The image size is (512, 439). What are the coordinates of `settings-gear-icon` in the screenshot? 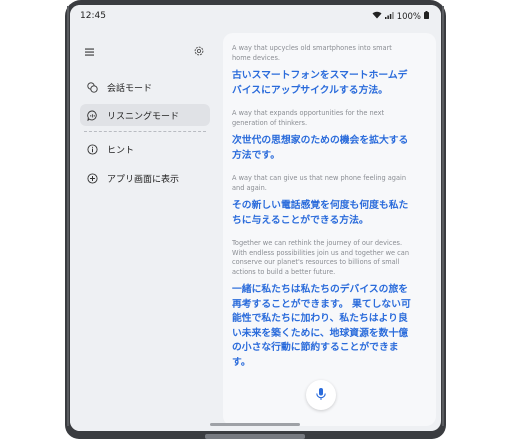 It's located at (199, 49).